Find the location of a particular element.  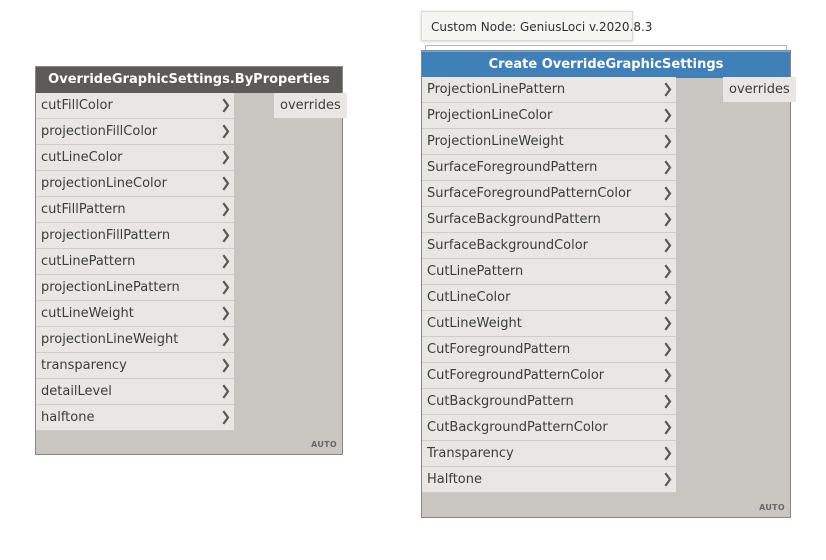

input-port-label: CutBackgroundPatternColor is located at coordinates (517, 427).